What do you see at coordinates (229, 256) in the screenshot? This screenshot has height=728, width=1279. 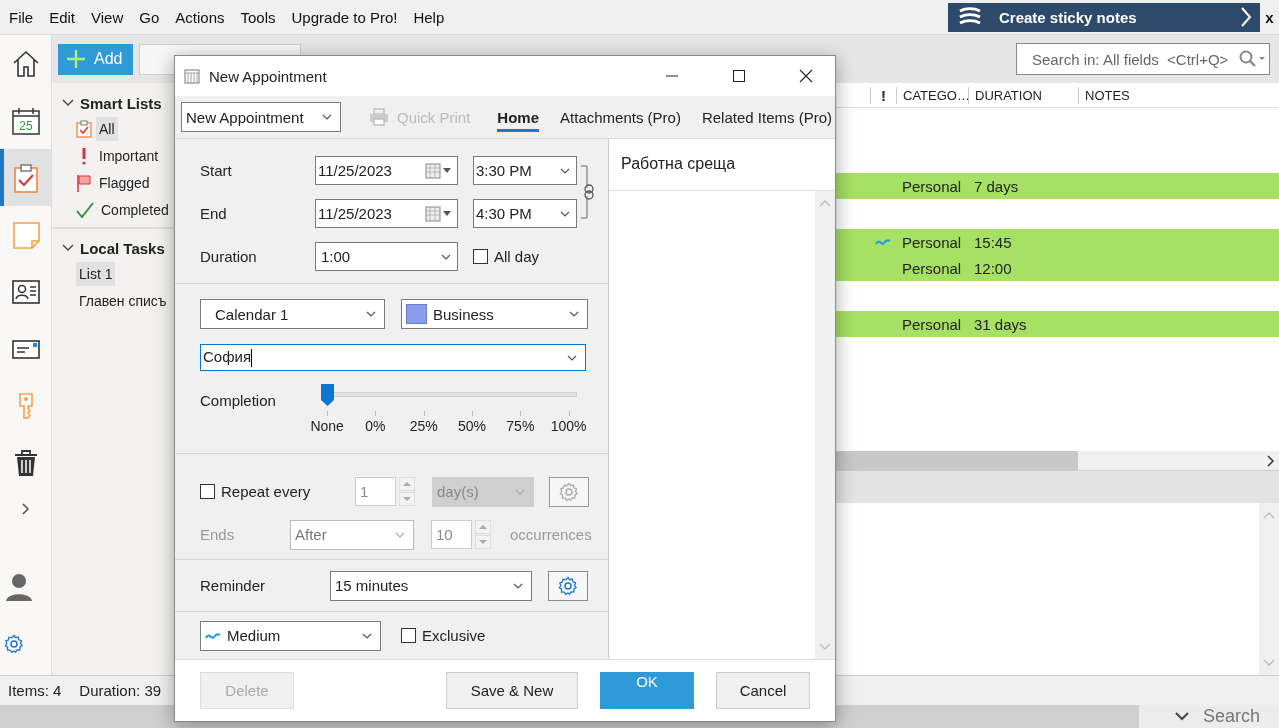 I see `field-label: Duration` at bounding box center [229, 256].